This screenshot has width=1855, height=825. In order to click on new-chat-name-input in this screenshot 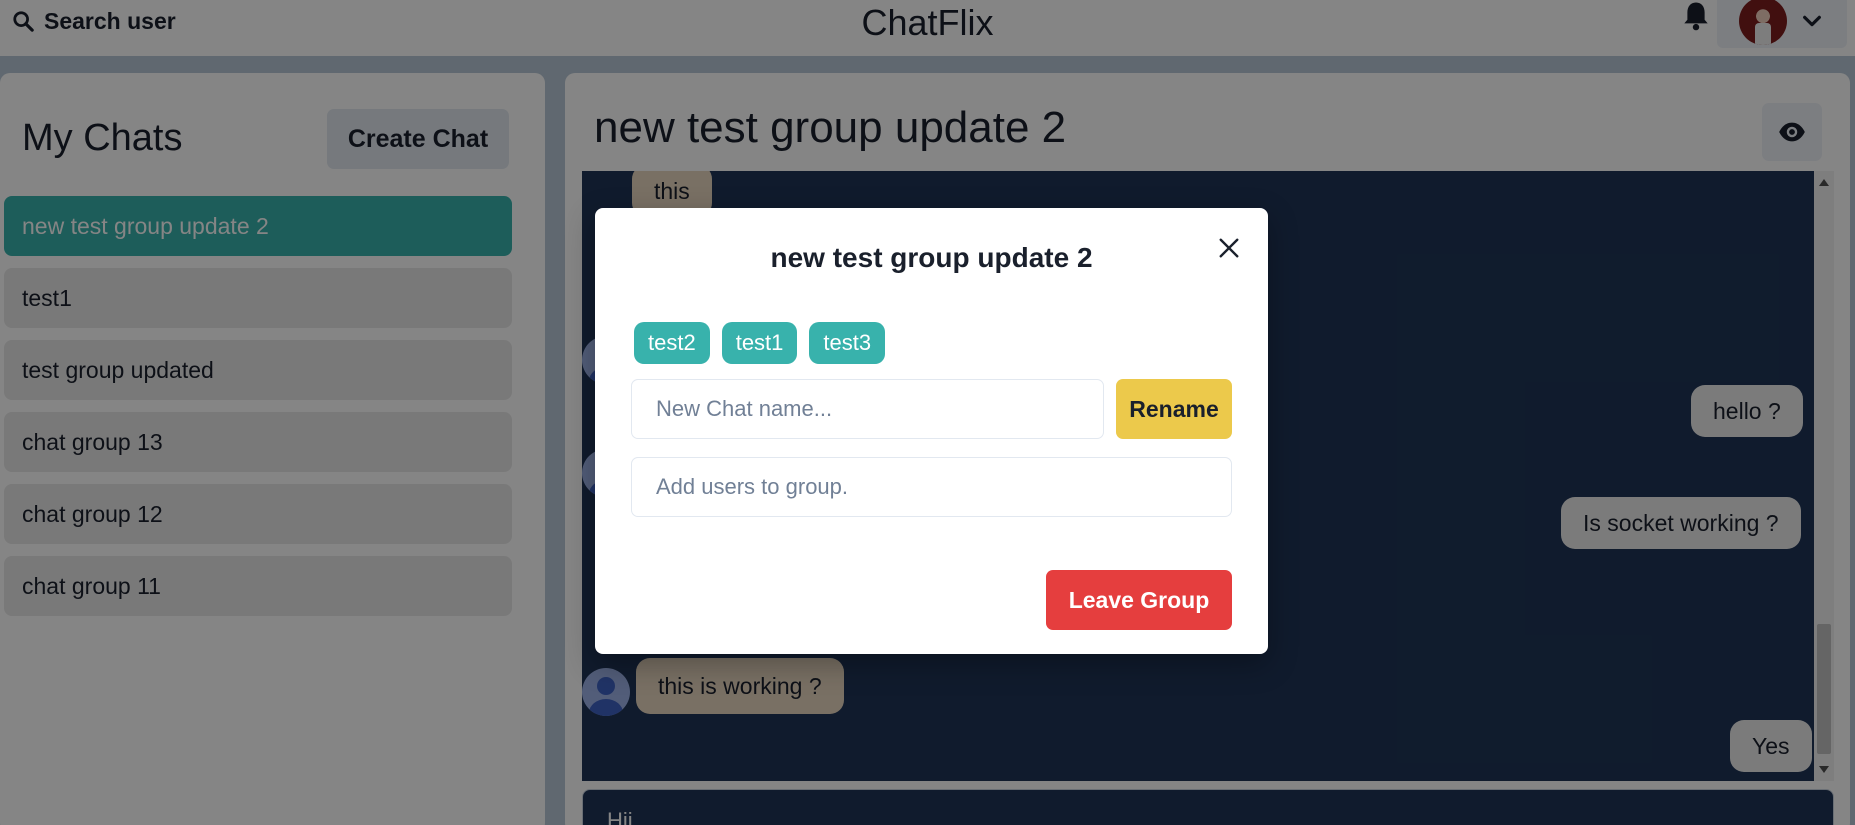, I will do `click(867, 409)`.